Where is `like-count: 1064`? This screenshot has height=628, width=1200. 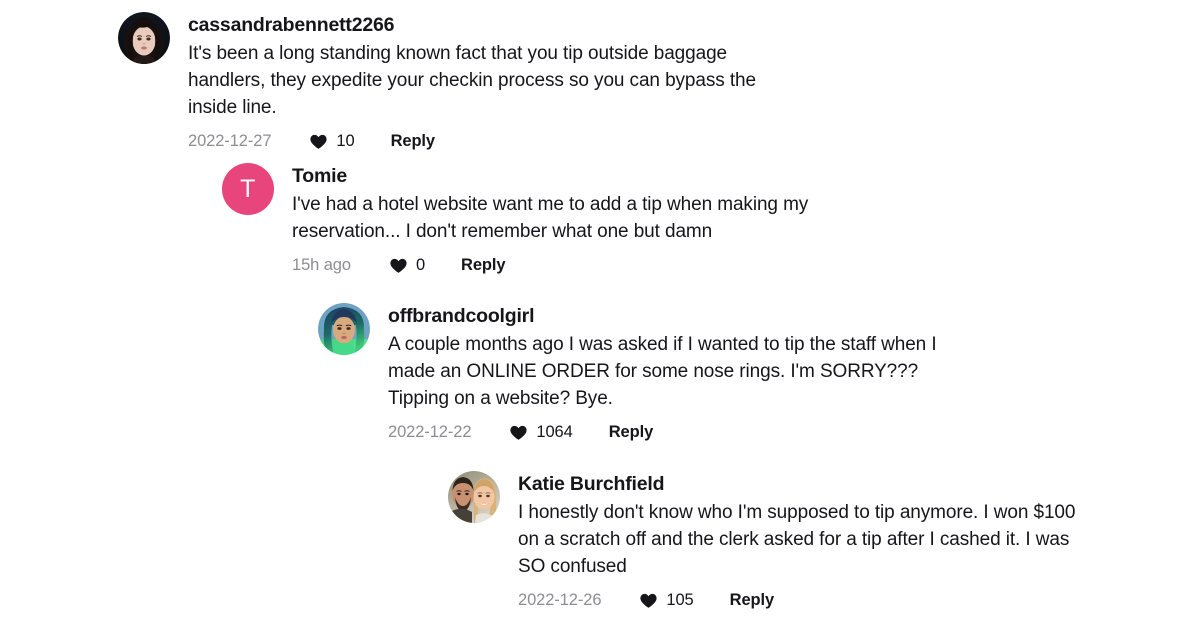 like-count: 1064 is located at coordinates (554, 432).